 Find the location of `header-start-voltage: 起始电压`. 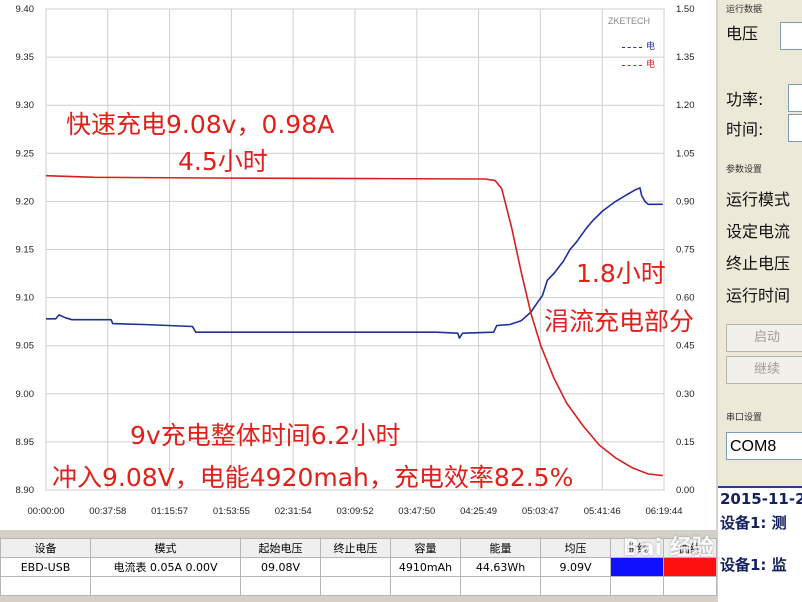

header-start-voltage: 起始电压 is located at coordinates (280, 548).